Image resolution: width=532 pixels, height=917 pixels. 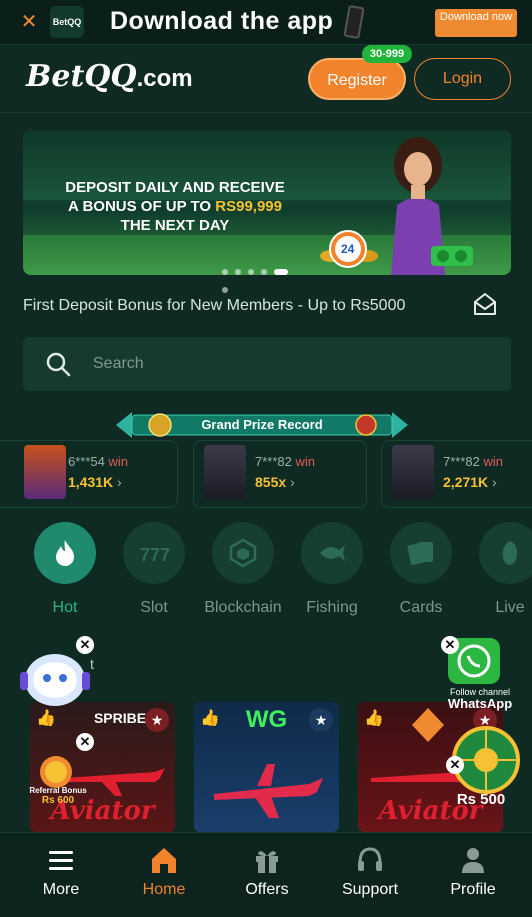 I want to click on logo-text: BetQQ, so click(x=81, y=76).